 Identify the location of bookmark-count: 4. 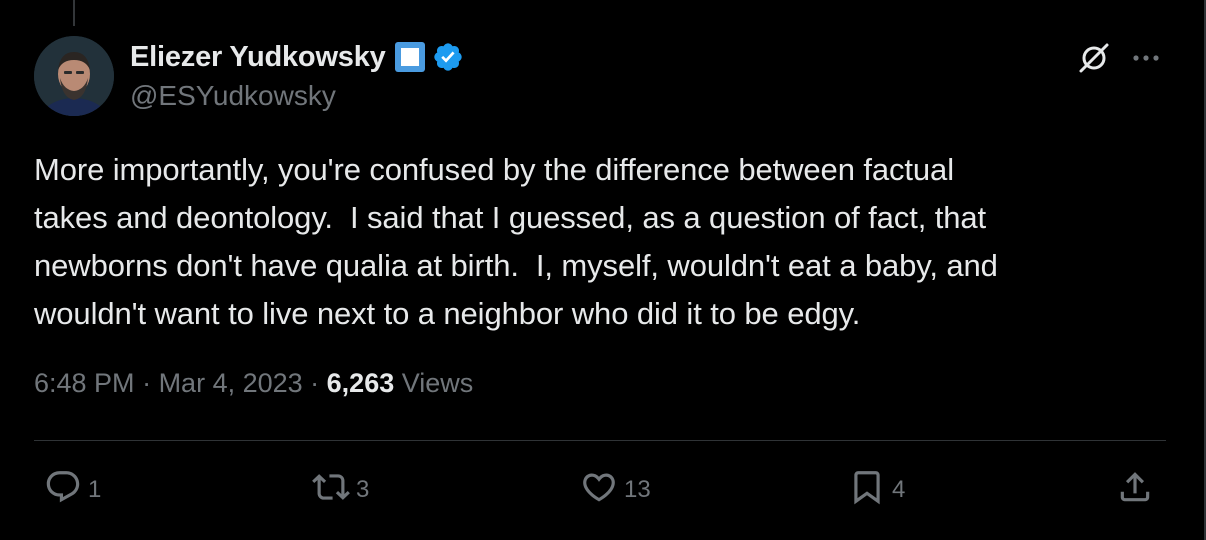
(899, 489).